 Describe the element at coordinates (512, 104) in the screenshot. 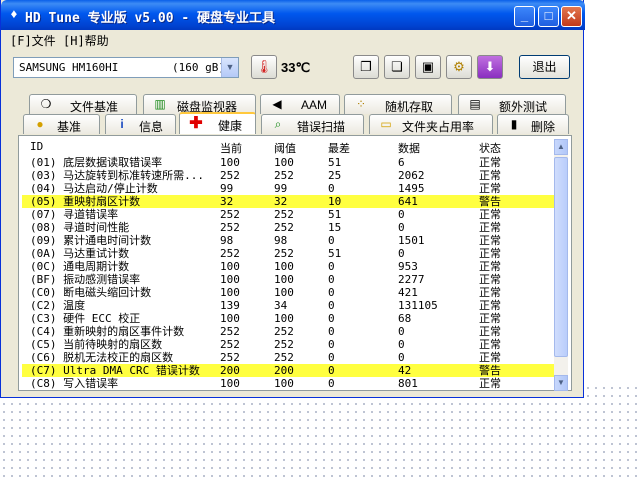

I see `tab-extra-tests: ▤ 额外测试` at that location.